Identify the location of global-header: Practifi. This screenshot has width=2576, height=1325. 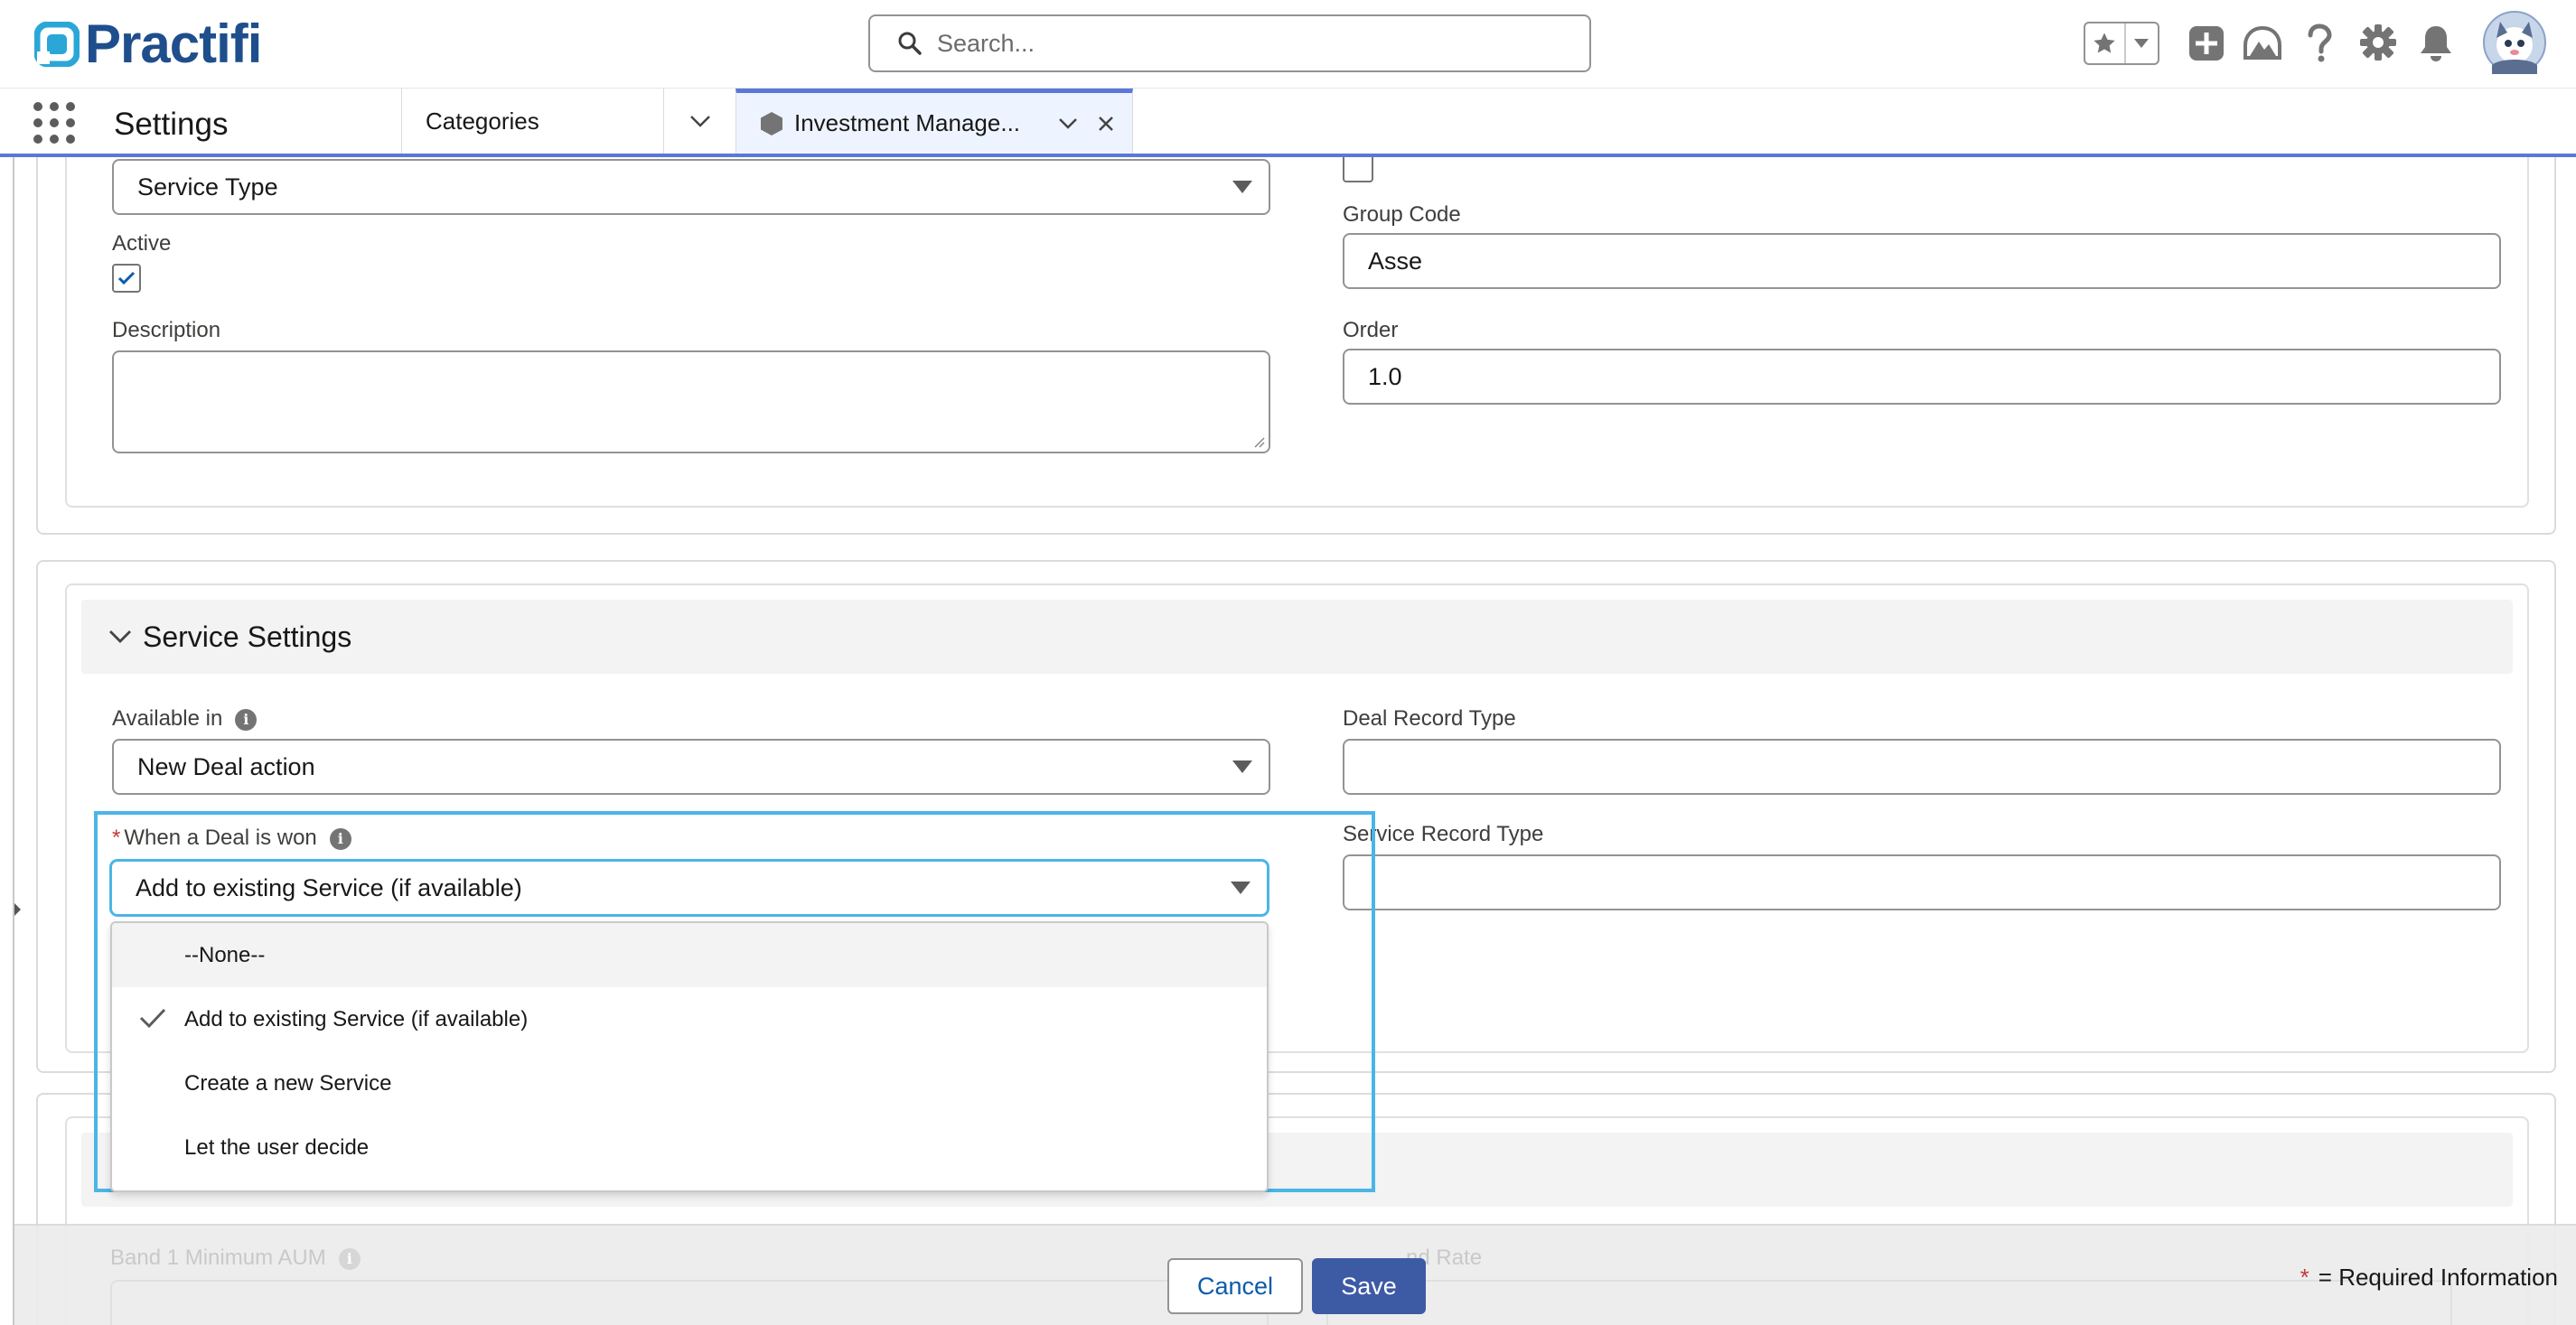
(1288, 44).